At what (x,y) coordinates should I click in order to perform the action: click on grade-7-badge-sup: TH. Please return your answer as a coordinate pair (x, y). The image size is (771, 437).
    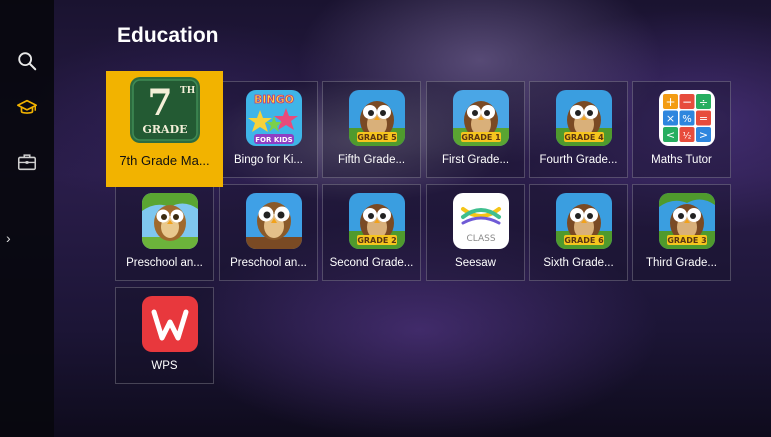
    Looking at the image, I should click on (188, 91).